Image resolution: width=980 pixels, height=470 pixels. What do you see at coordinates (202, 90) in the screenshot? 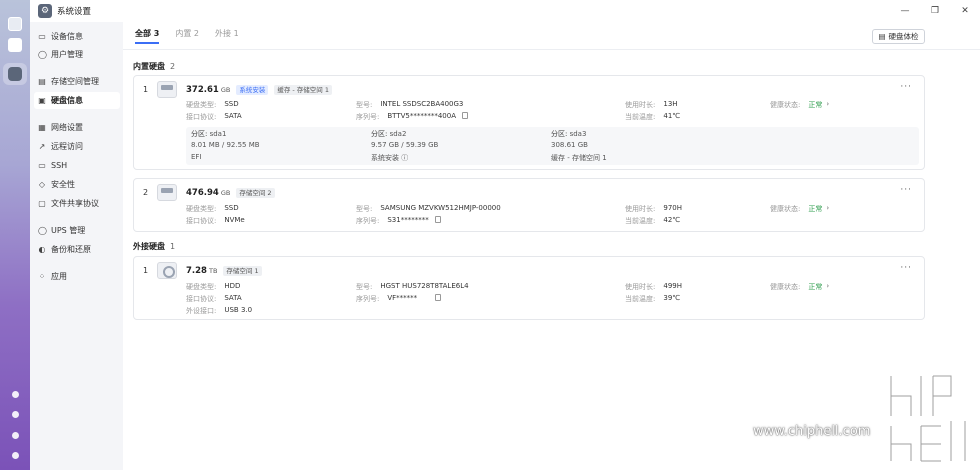
I see `disk-capacity: 372.61` at bounding box center [202, 90].